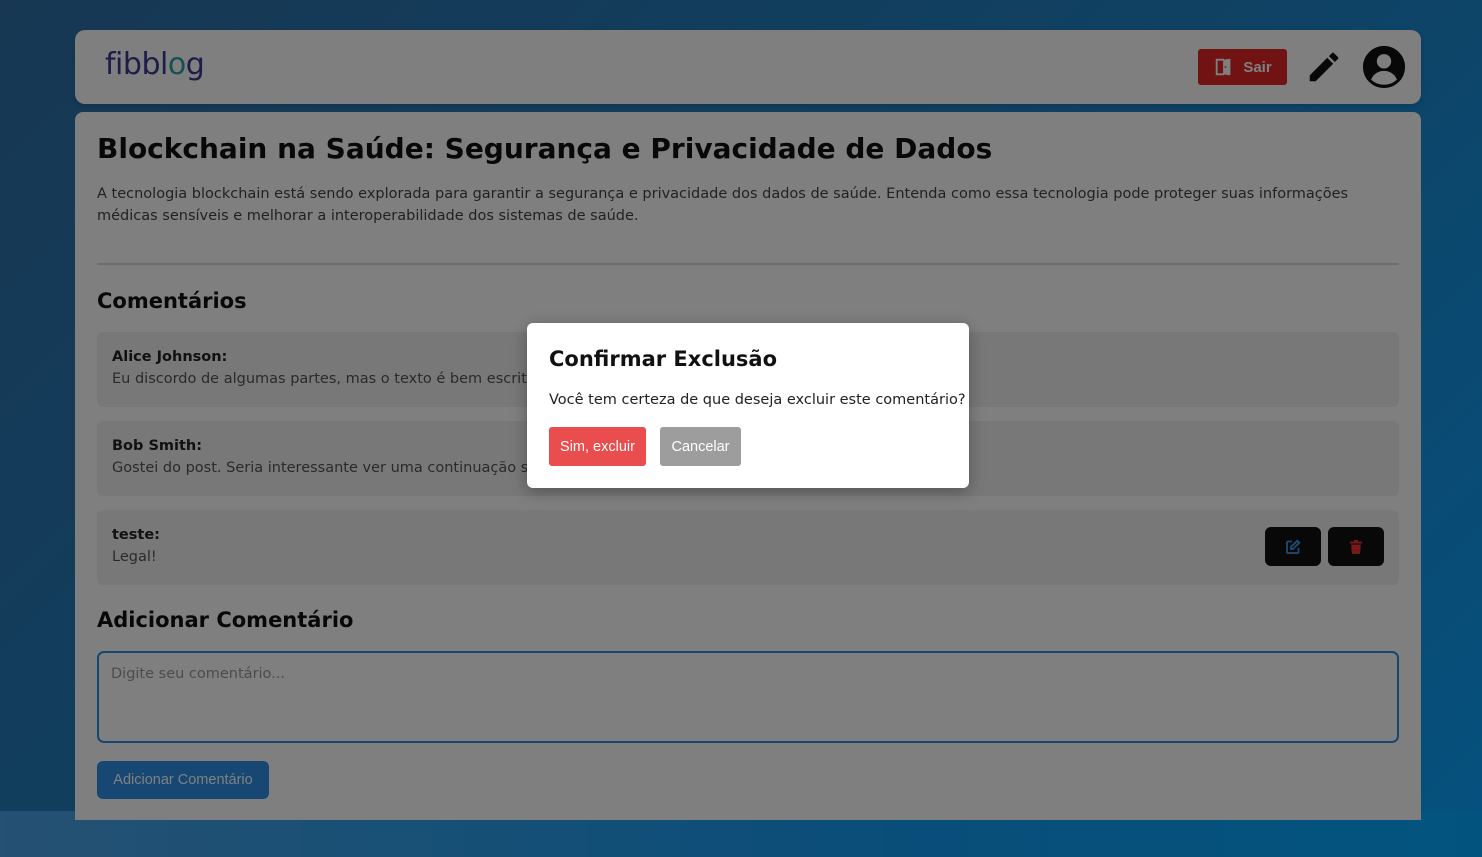 The height and width of the screenshot is (857, 1482). I want to click on cancel-button: Cancelar, so click(700, 446).